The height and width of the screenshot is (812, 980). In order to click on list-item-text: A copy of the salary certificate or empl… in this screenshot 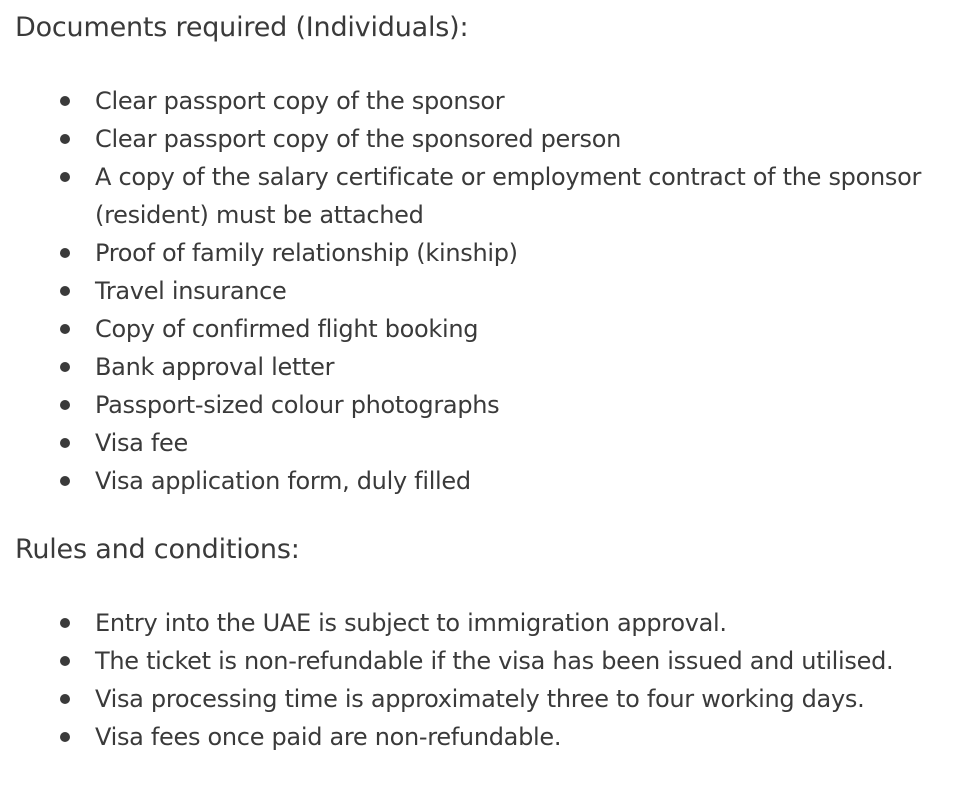, I will do `click(508, 196)`.